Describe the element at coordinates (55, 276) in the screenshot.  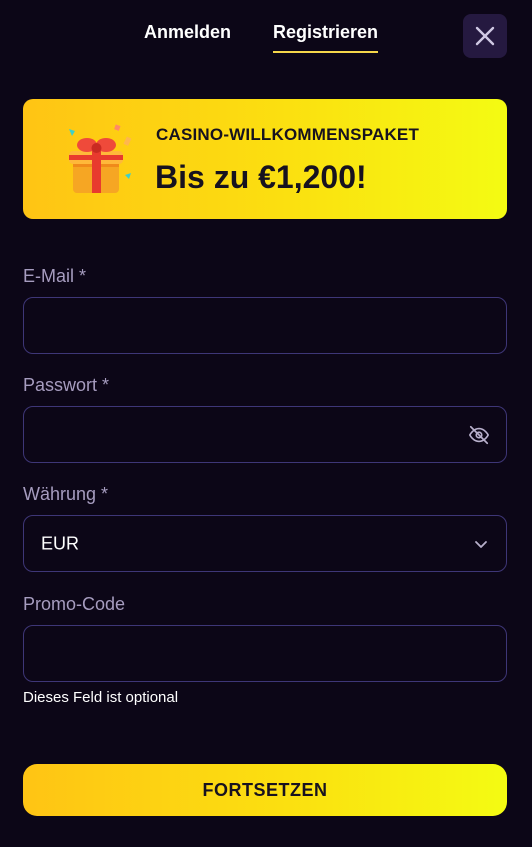
I see `email-label: E-Mail *` at that location.